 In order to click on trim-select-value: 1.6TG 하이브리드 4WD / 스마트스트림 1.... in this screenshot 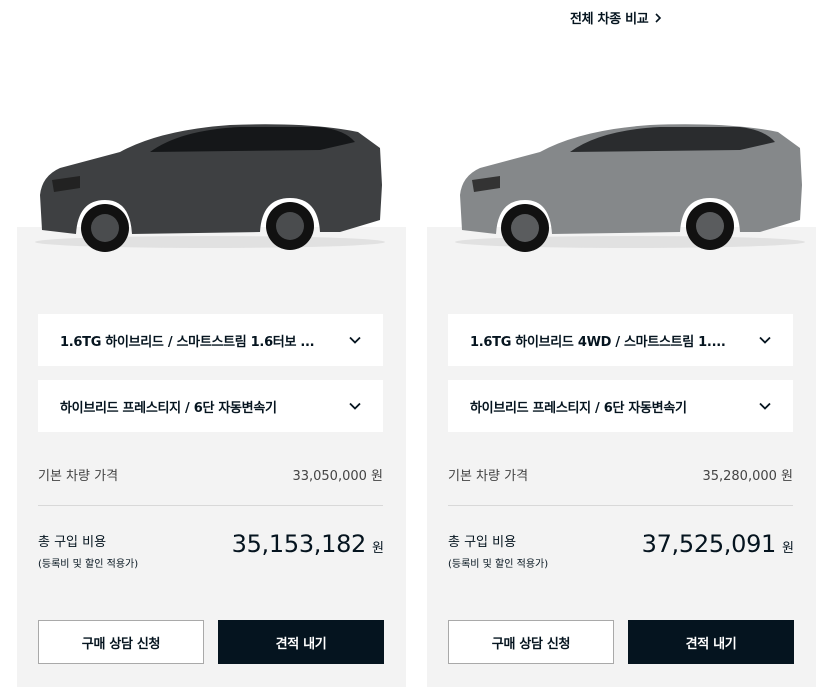, I will do `click(598, 342)`.